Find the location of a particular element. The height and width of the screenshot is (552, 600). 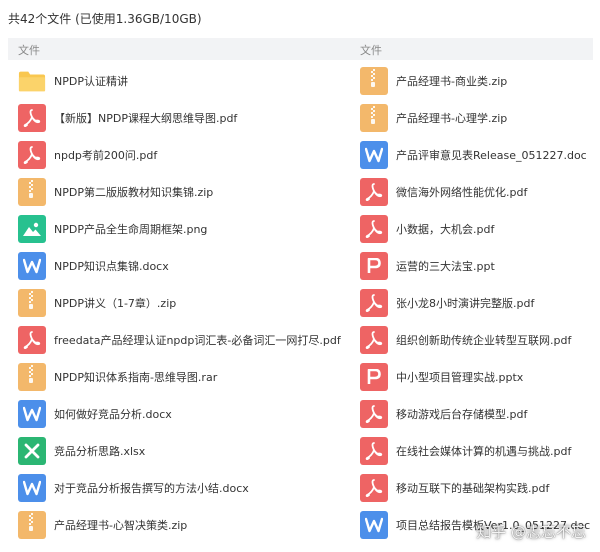

file-name: 产品经理书-商业类.zip is located at coordinates (452, 81).